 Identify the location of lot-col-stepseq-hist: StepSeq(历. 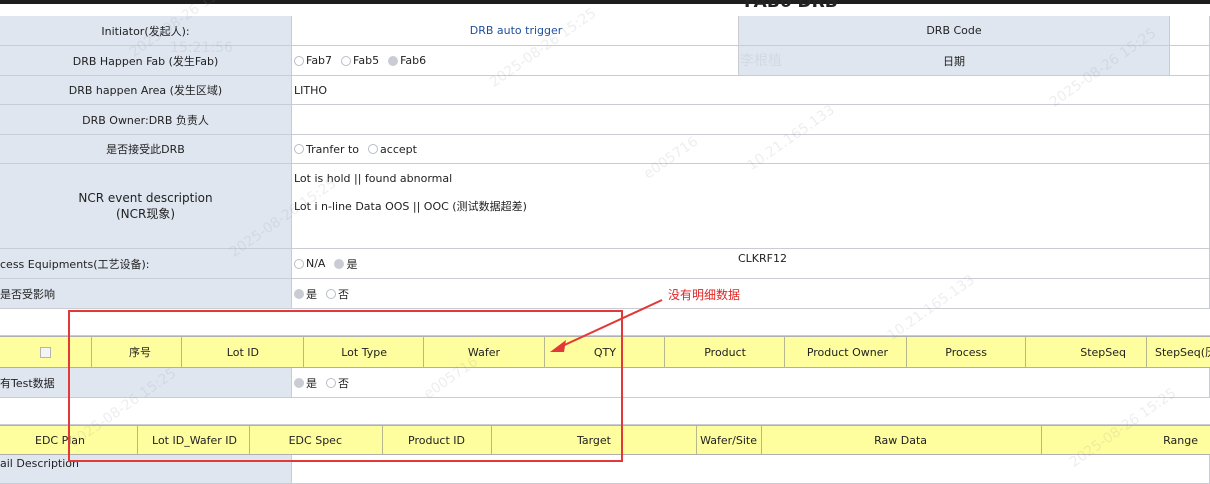
(1182, 352).